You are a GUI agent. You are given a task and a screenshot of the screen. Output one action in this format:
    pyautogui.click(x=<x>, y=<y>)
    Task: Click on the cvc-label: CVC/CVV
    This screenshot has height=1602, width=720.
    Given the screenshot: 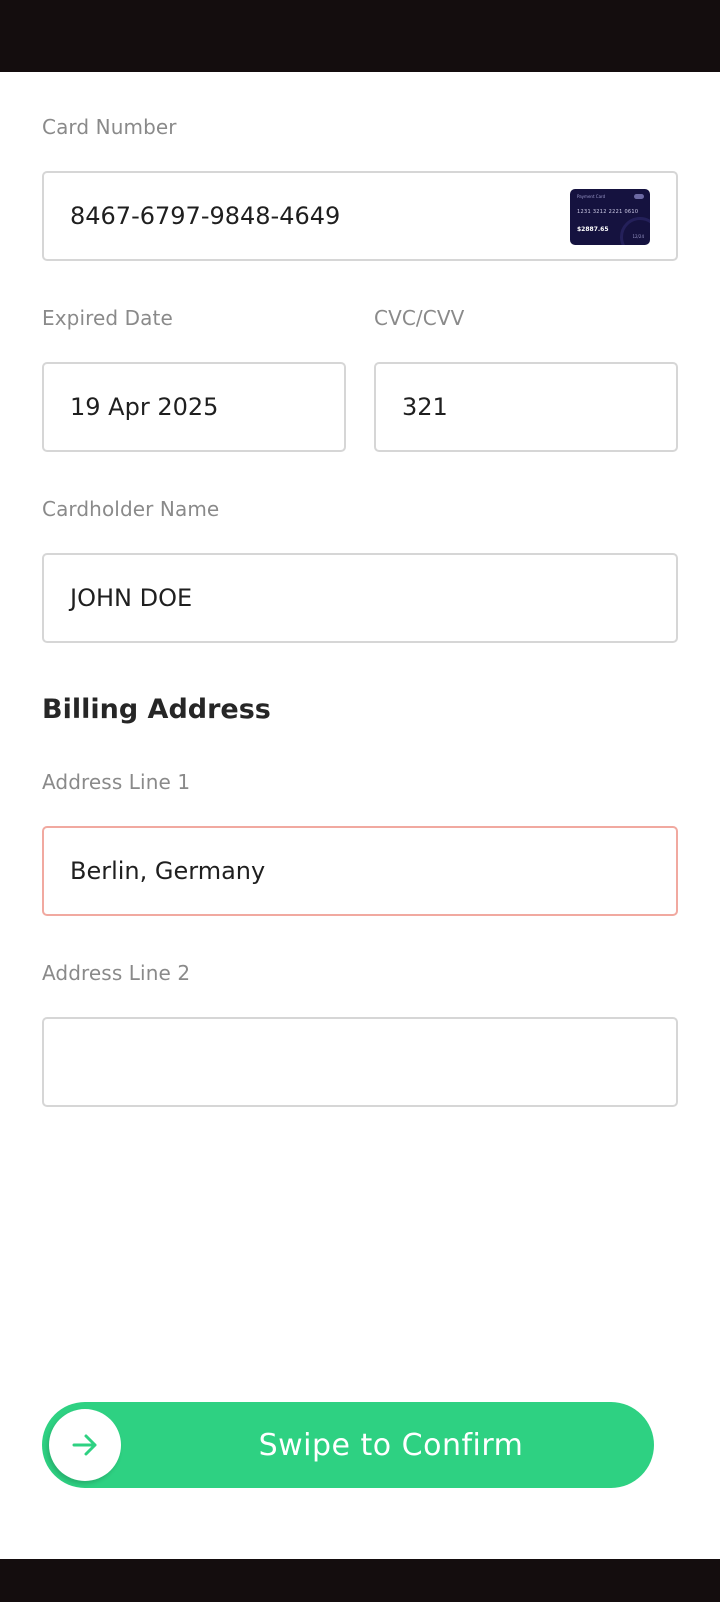 What is the action you would take?
    pyautogui.click(x=419, y=318)
    